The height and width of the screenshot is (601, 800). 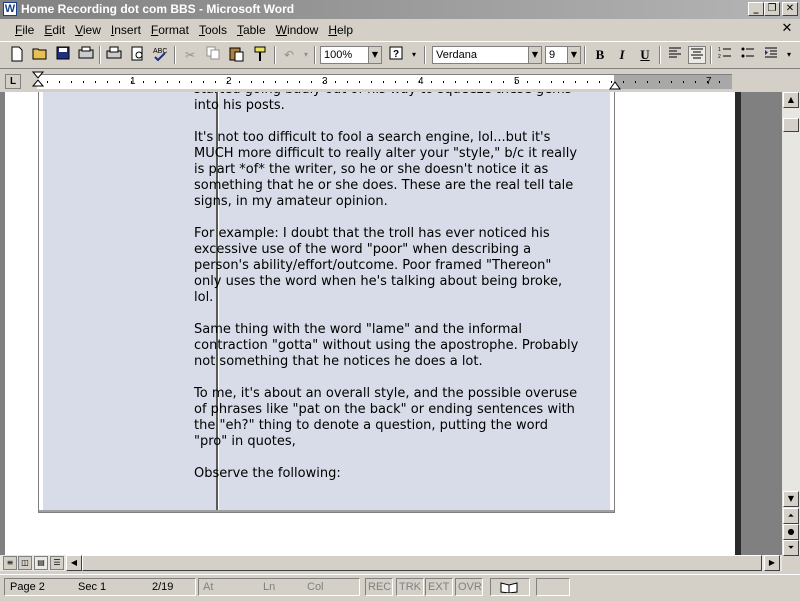 I want to click on right-indent-marker-icon, so click(x=615, y=85).